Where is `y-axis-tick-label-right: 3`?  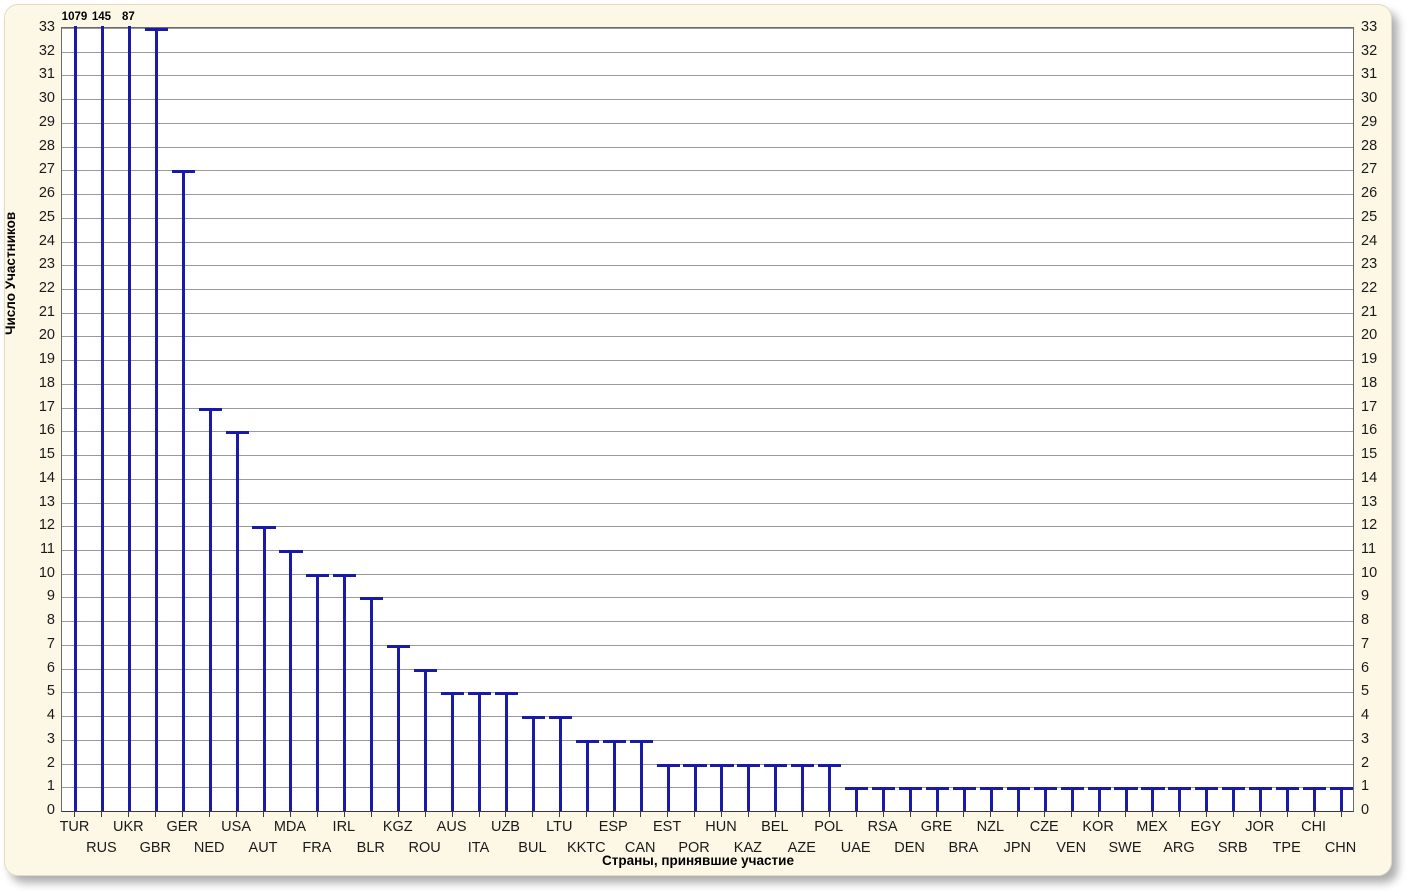
y-axis-tick-label-right: 3 is located at coordinates (1365, 738).